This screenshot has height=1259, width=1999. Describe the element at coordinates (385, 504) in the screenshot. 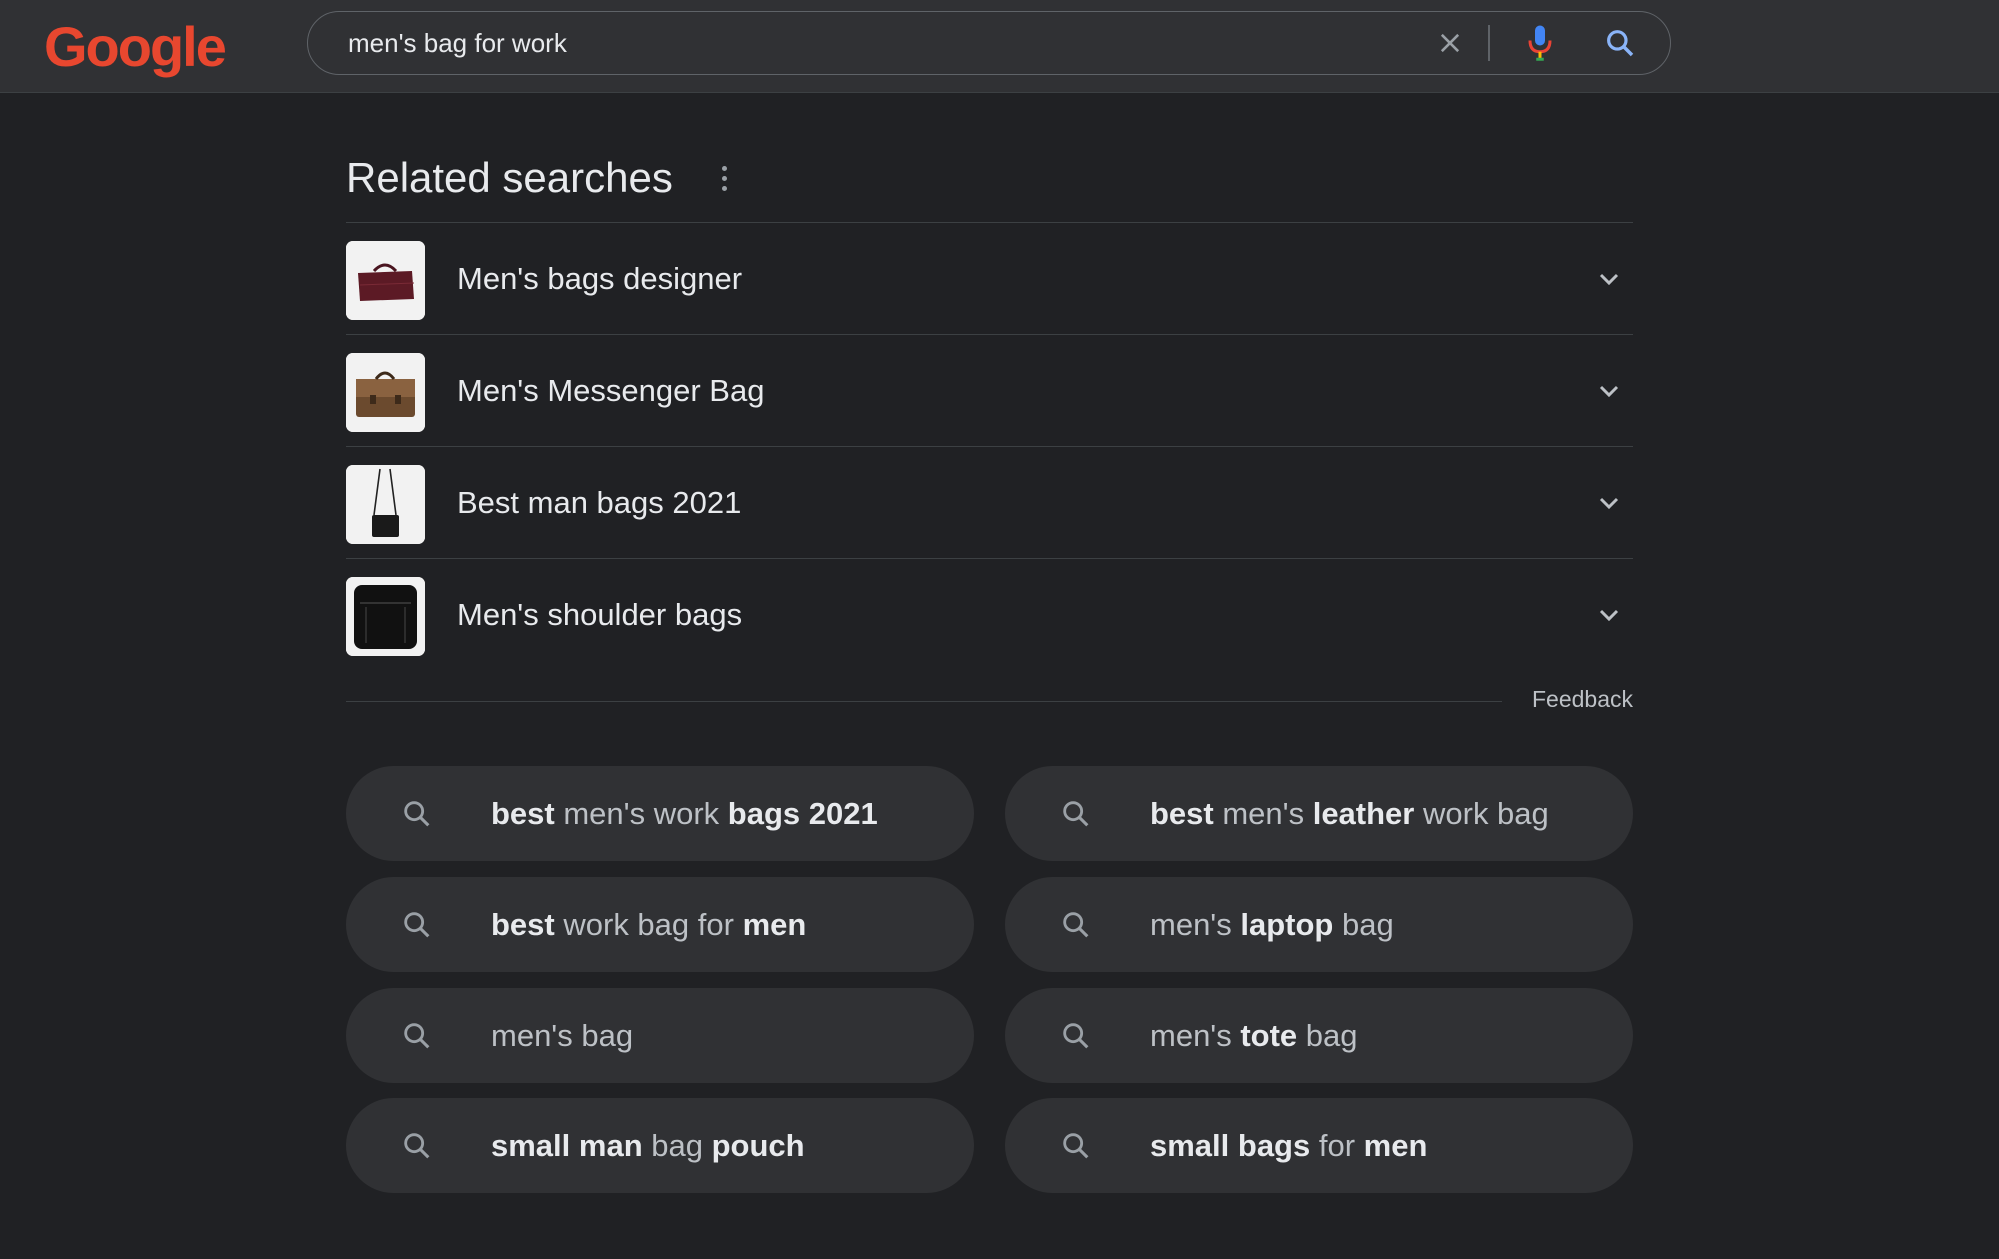

I see `black-crossbody-thumbnail` at that location.